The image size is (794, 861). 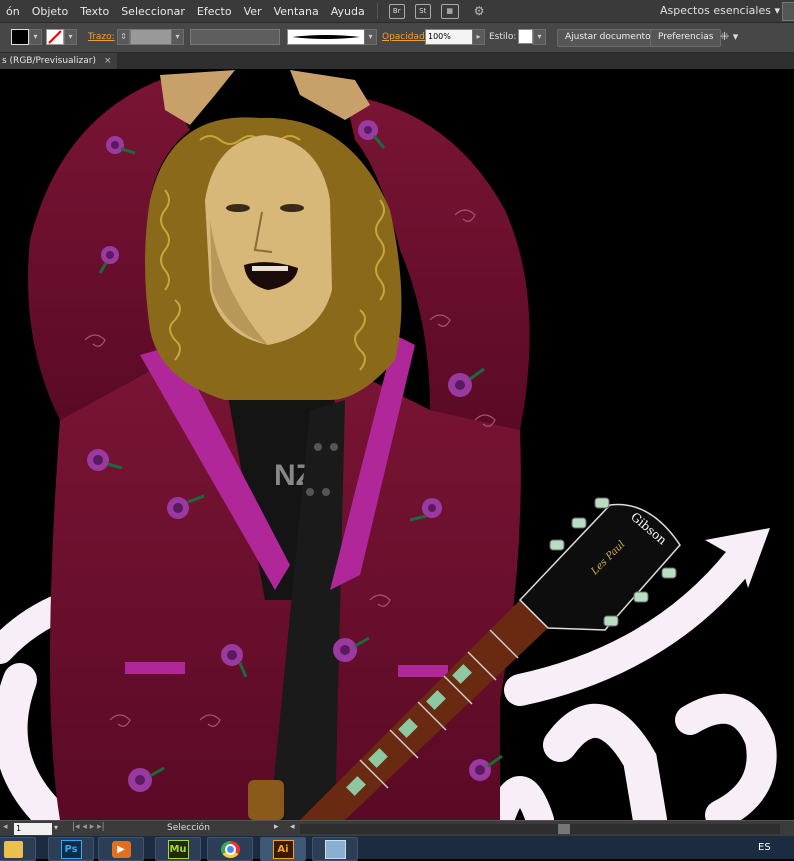 I want to click on close-icon: ×, so click(x=108, y=61).